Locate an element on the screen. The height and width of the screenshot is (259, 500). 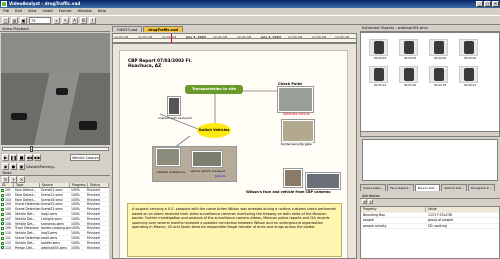
thumbnail: 00:00:06 is located at coordinates (444, 49).